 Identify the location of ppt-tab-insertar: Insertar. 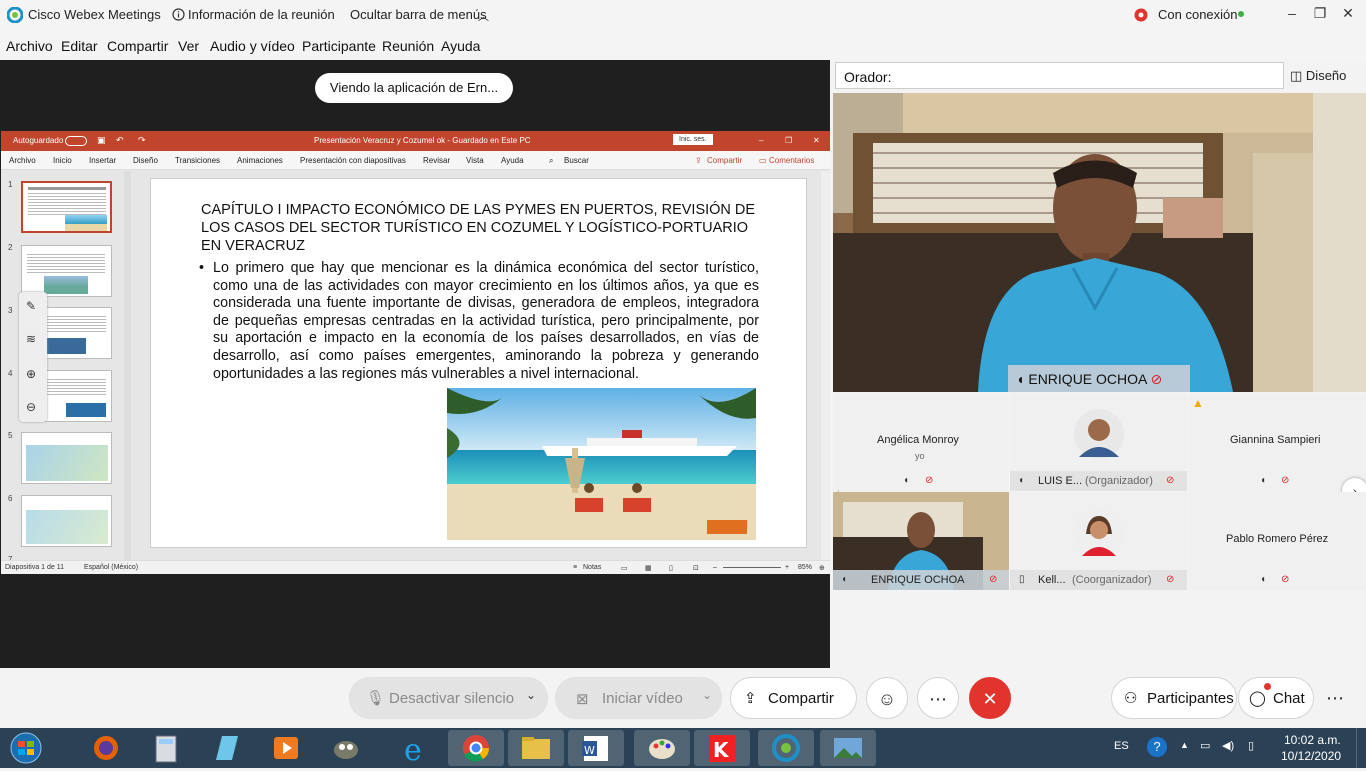
(102, 160).